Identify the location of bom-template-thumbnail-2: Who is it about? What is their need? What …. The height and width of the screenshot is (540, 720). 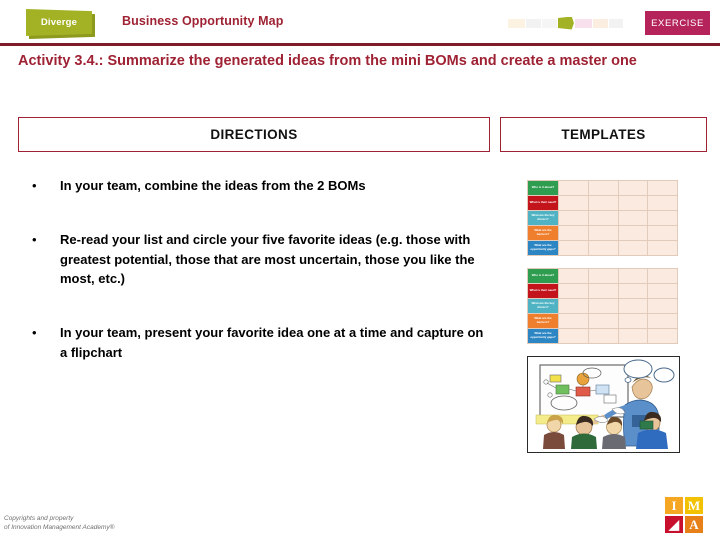
(602, 306).